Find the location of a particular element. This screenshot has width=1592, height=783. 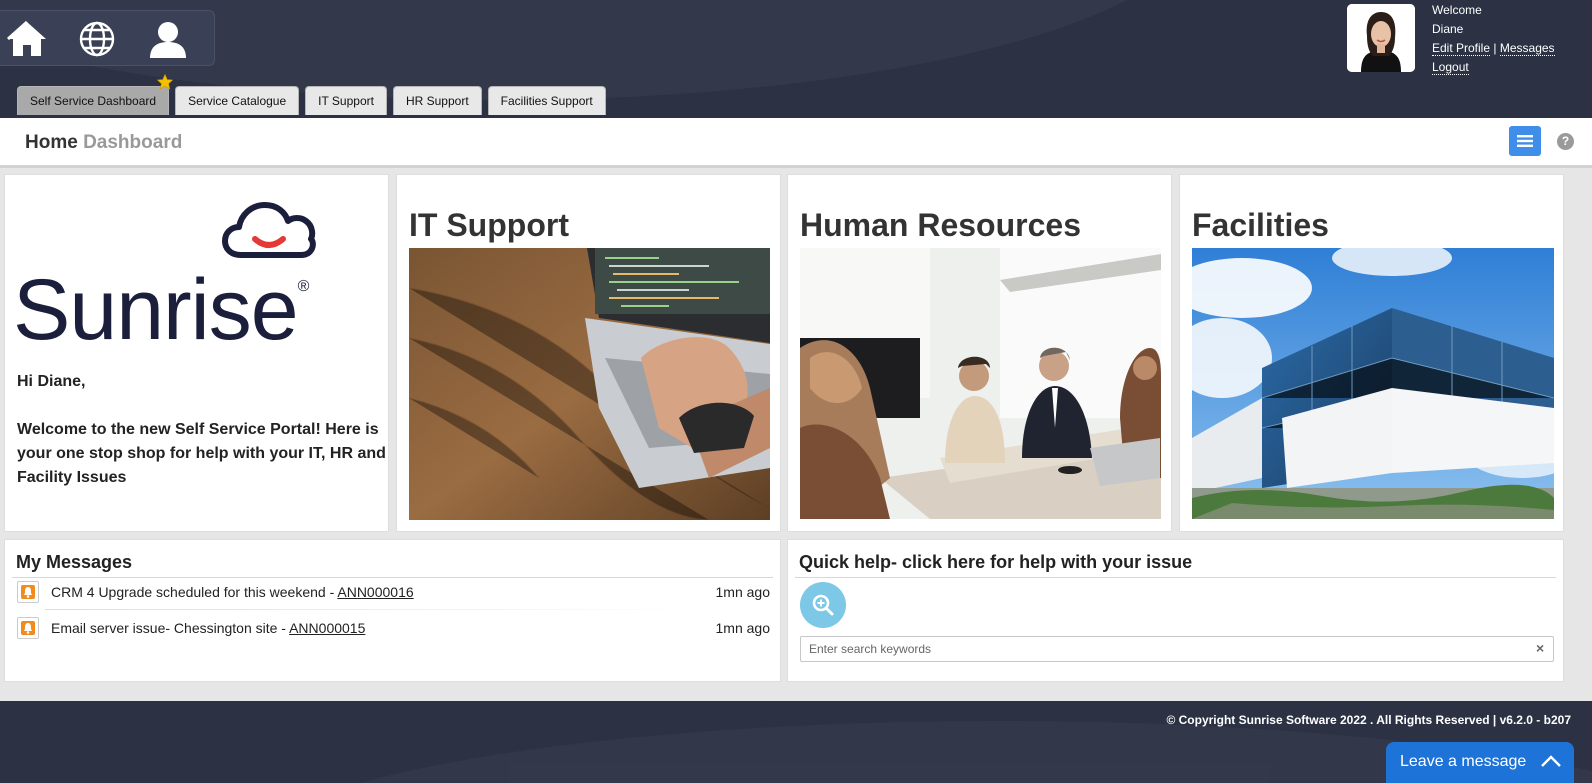

tab-hr-support: HR Support is located at coordinates (437, 100).